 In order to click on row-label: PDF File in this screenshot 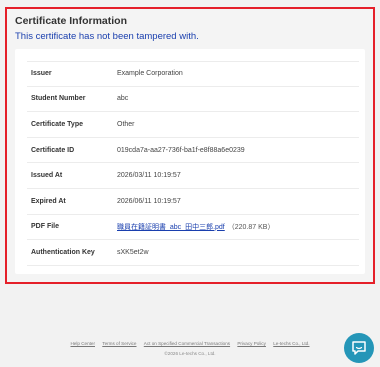, I will do `click(45, 227)`.